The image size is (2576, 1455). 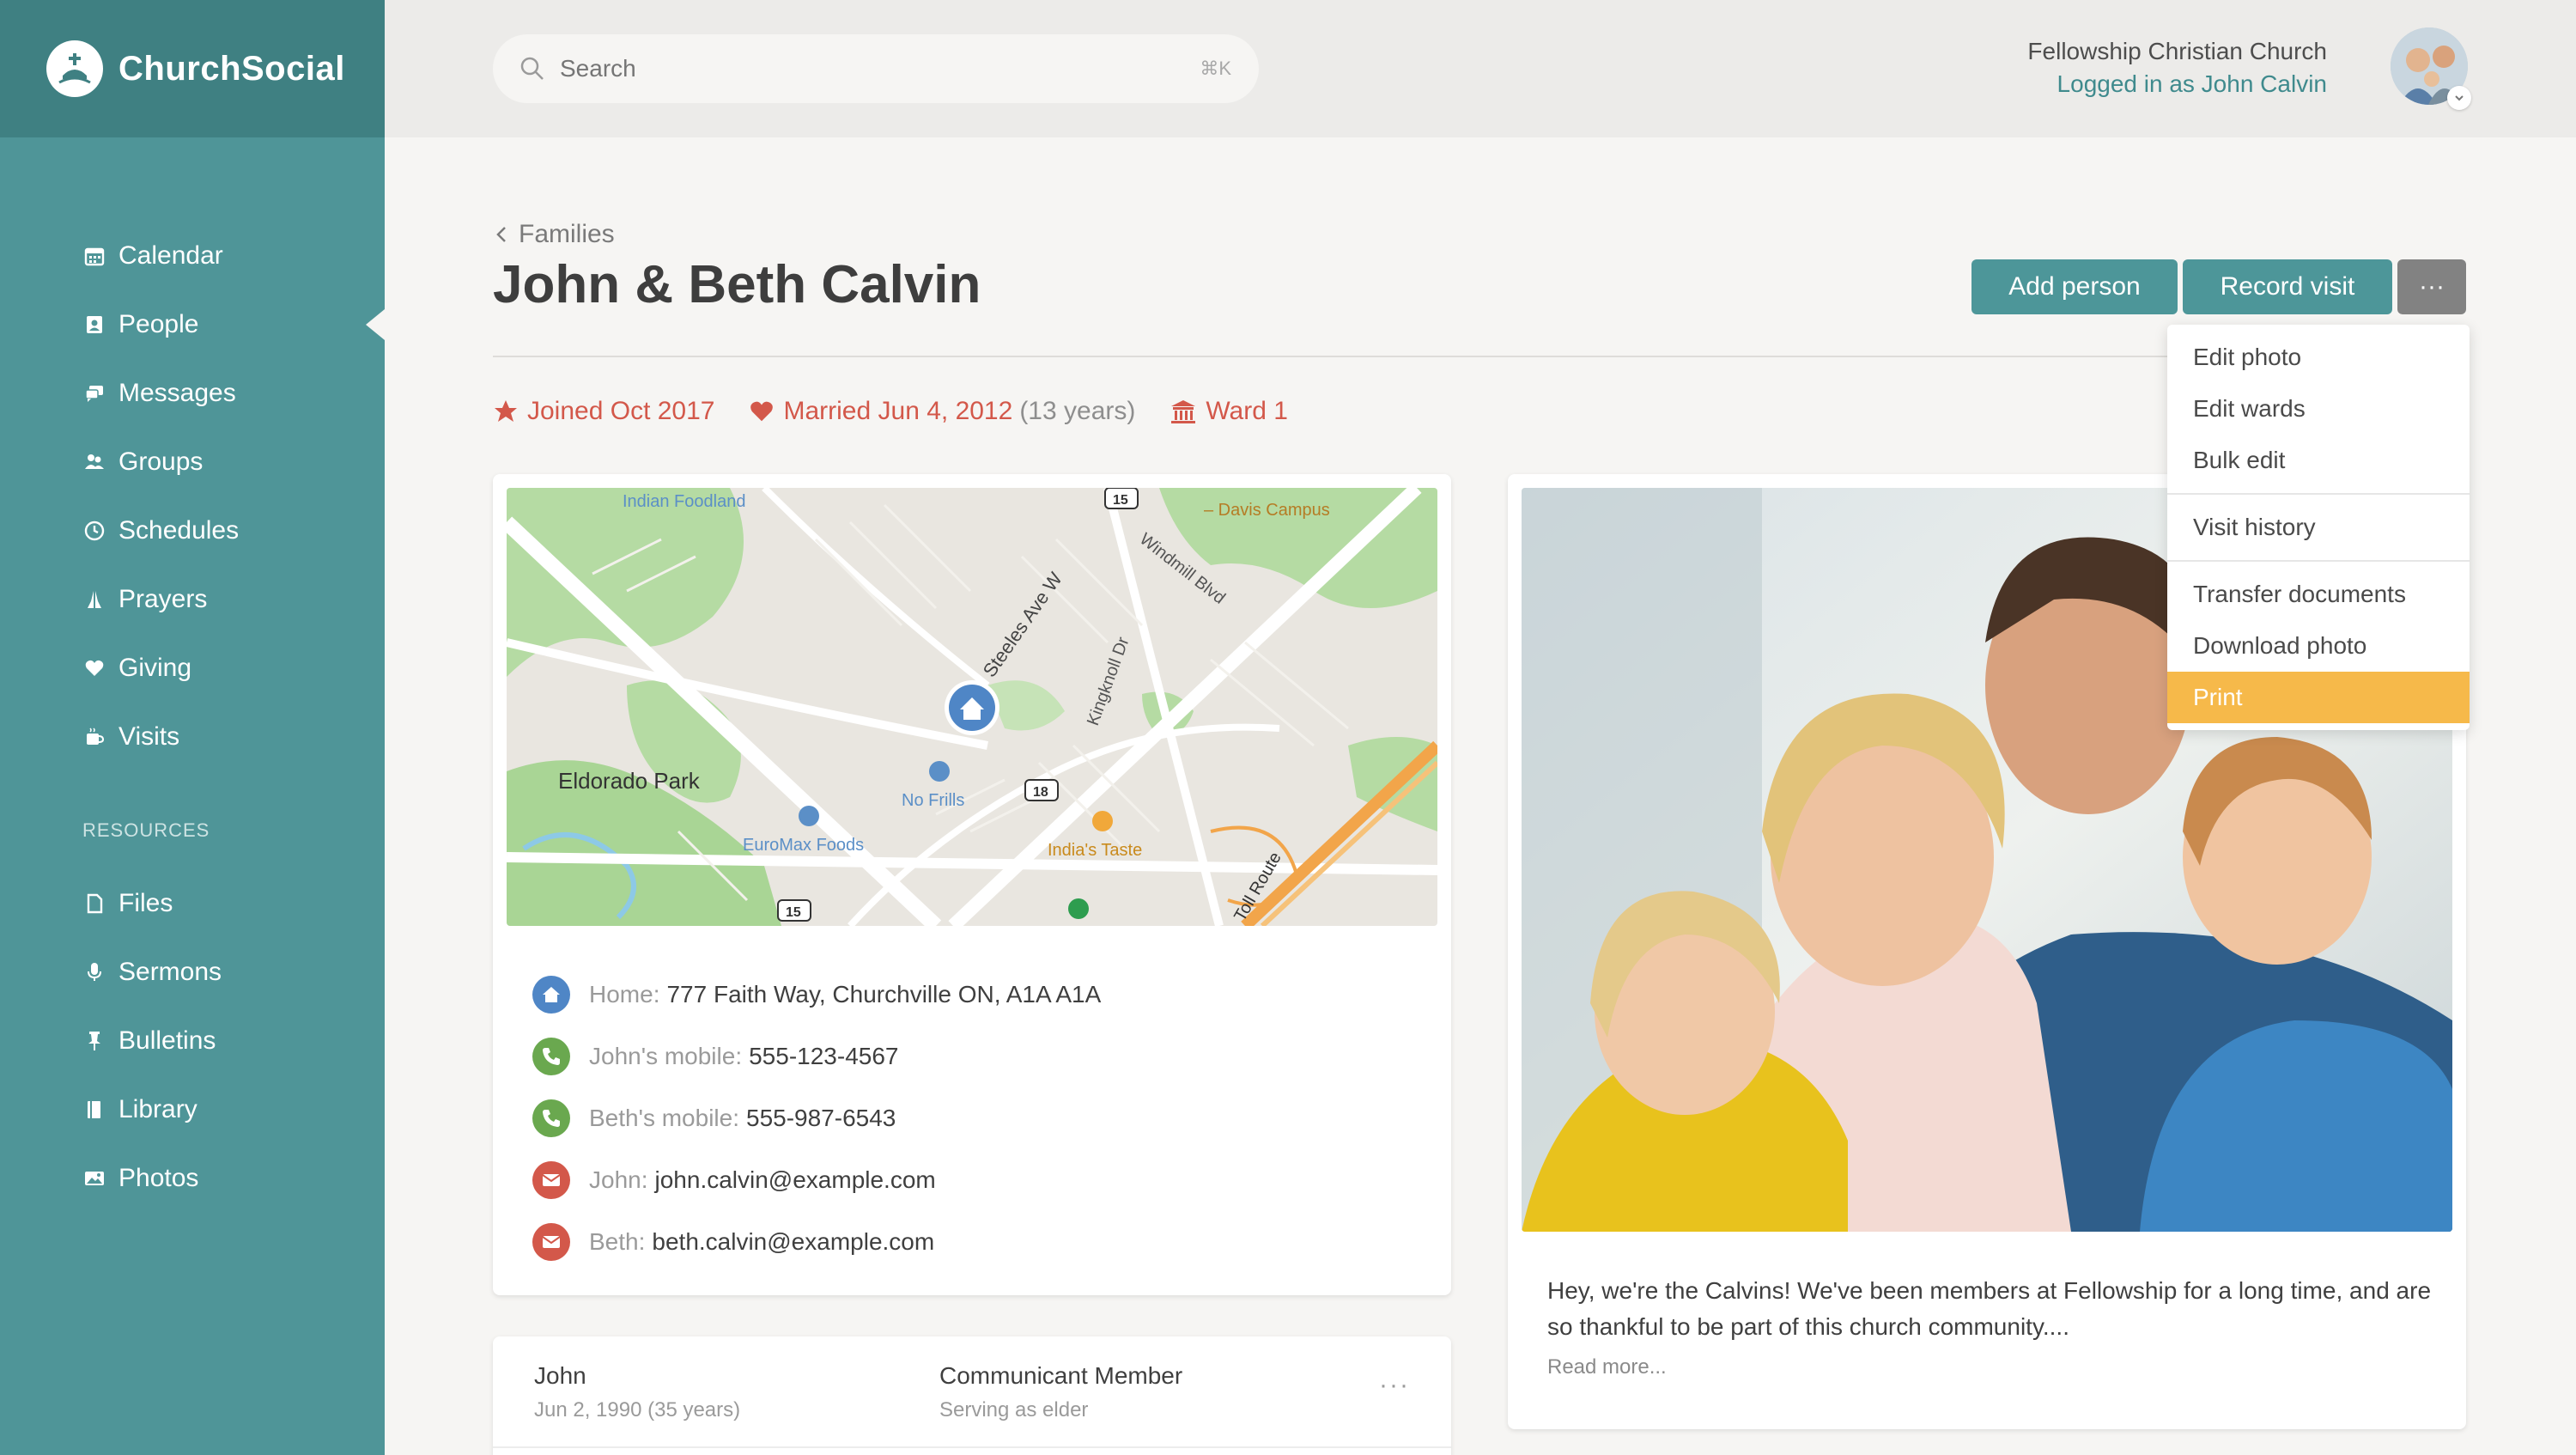 I want to click on home-location-marker, so click(x=972, y=707).